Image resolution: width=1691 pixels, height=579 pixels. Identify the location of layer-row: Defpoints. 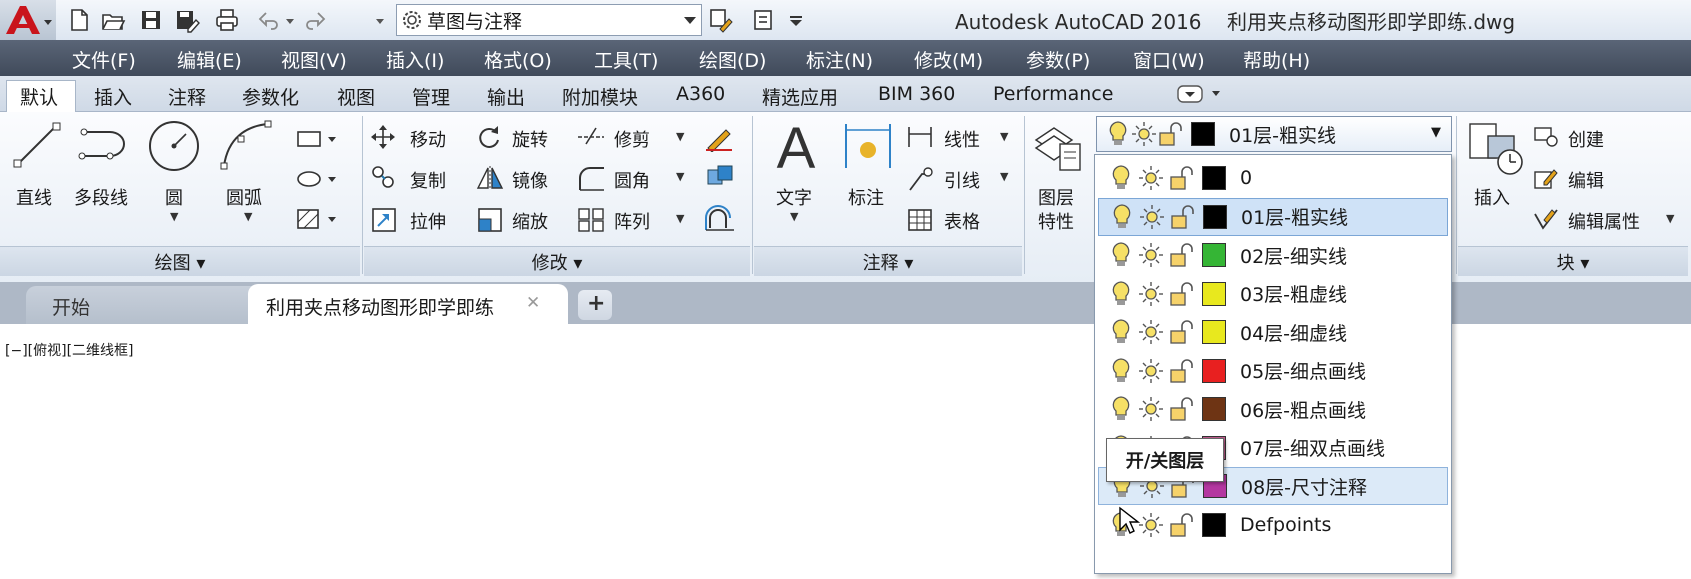
(1273, 525).